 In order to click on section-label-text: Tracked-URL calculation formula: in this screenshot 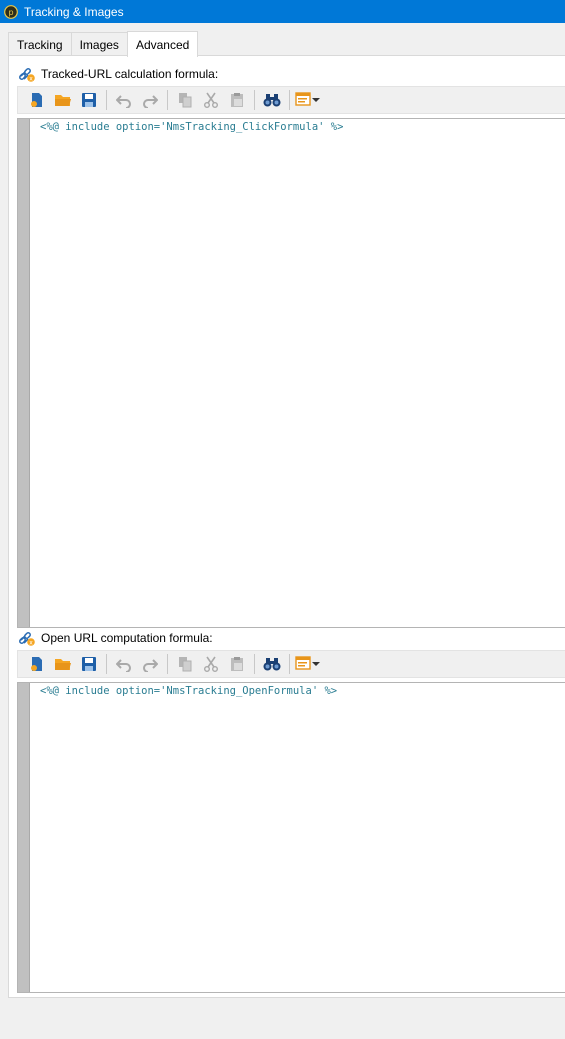, I will do `click(130, 74)`.